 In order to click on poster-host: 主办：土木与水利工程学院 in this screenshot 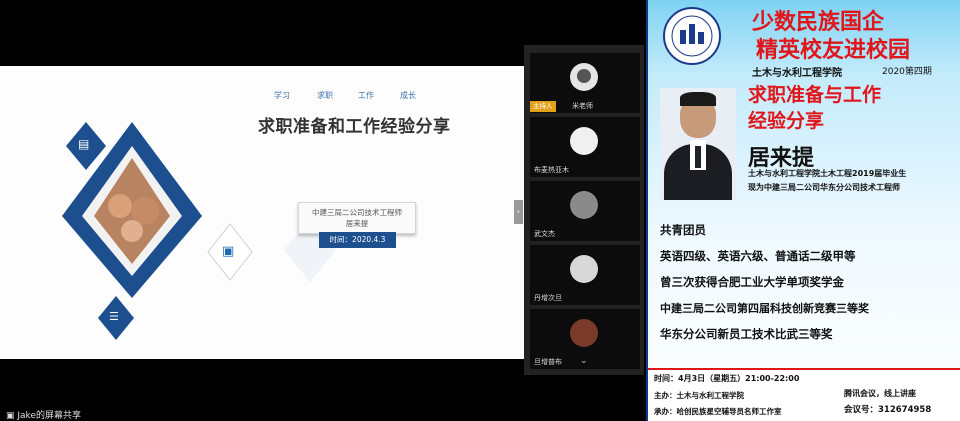, I will do `click(699, 395)`.